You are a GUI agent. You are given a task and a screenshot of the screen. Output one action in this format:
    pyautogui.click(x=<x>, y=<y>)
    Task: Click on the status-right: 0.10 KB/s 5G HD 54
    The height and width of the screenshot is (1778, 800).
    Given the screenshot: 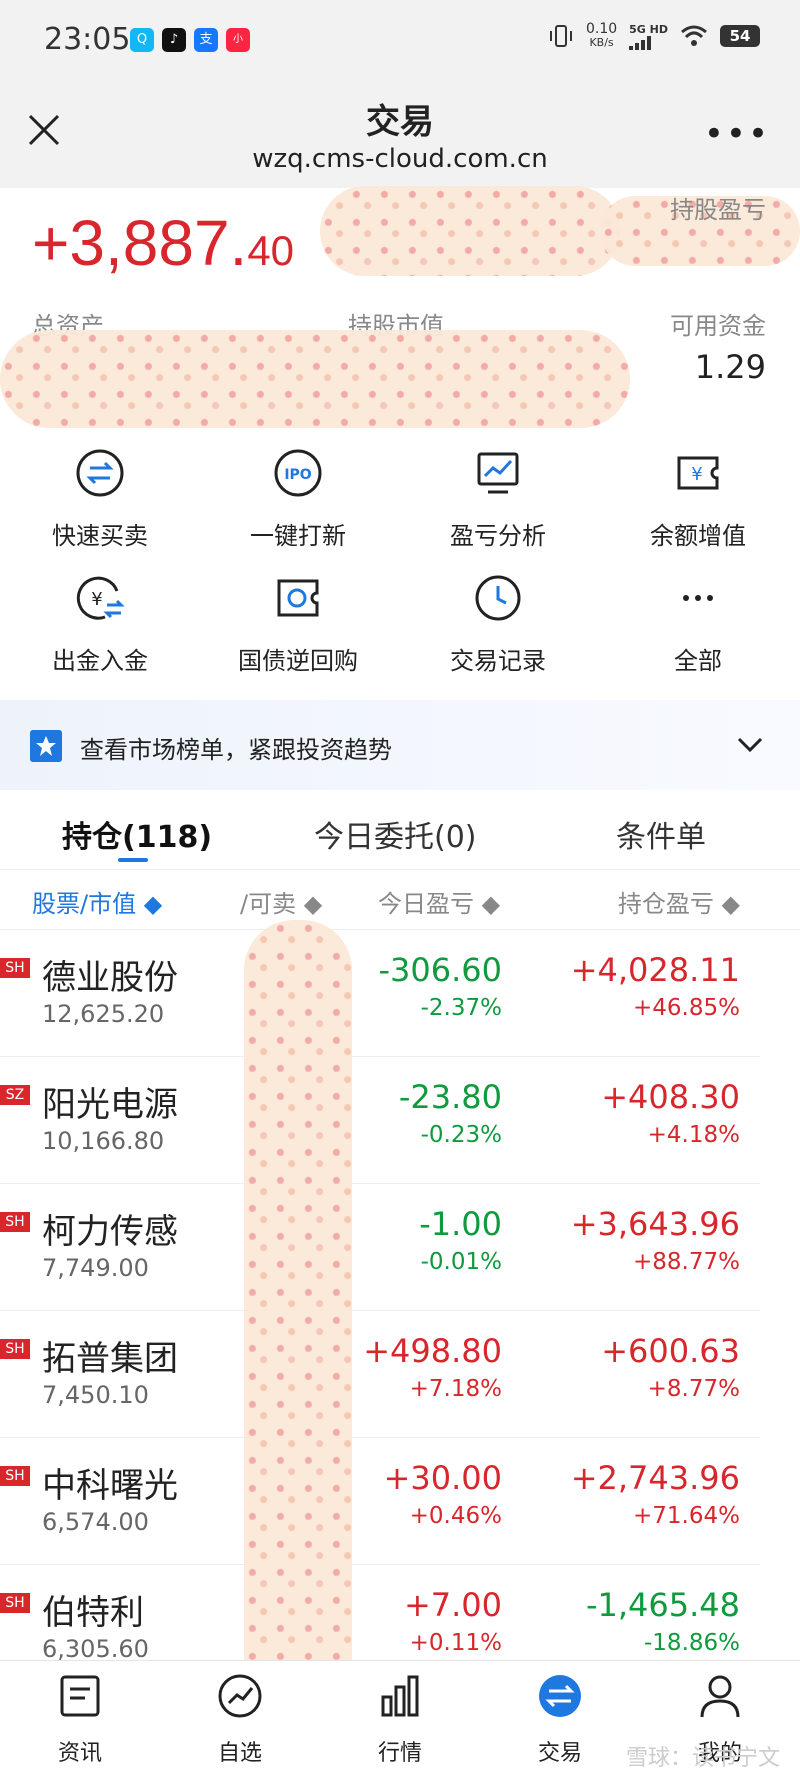 What is the action you would take?
    pyautogui.click(x=654, y=36)
    